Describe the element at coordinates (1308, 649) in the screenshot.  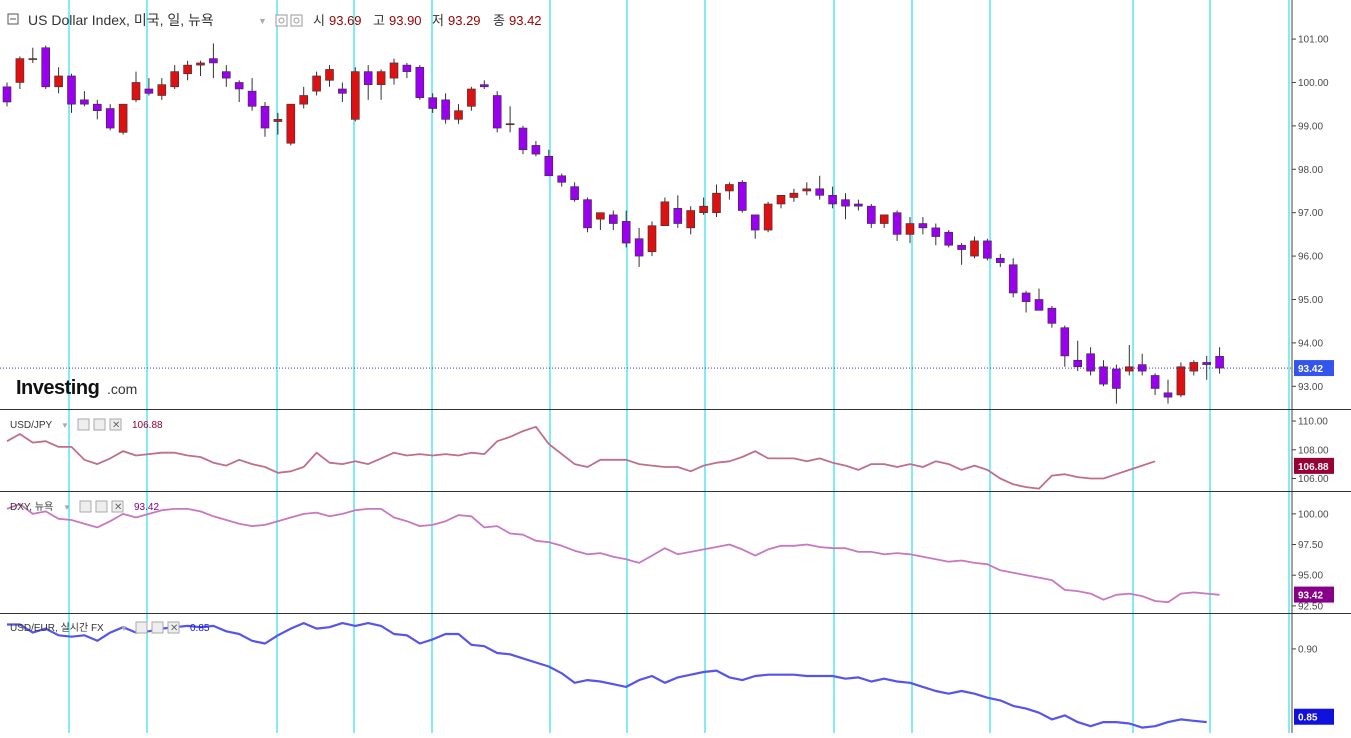
I see `y-axis-tick-label: 0.90` at that location.